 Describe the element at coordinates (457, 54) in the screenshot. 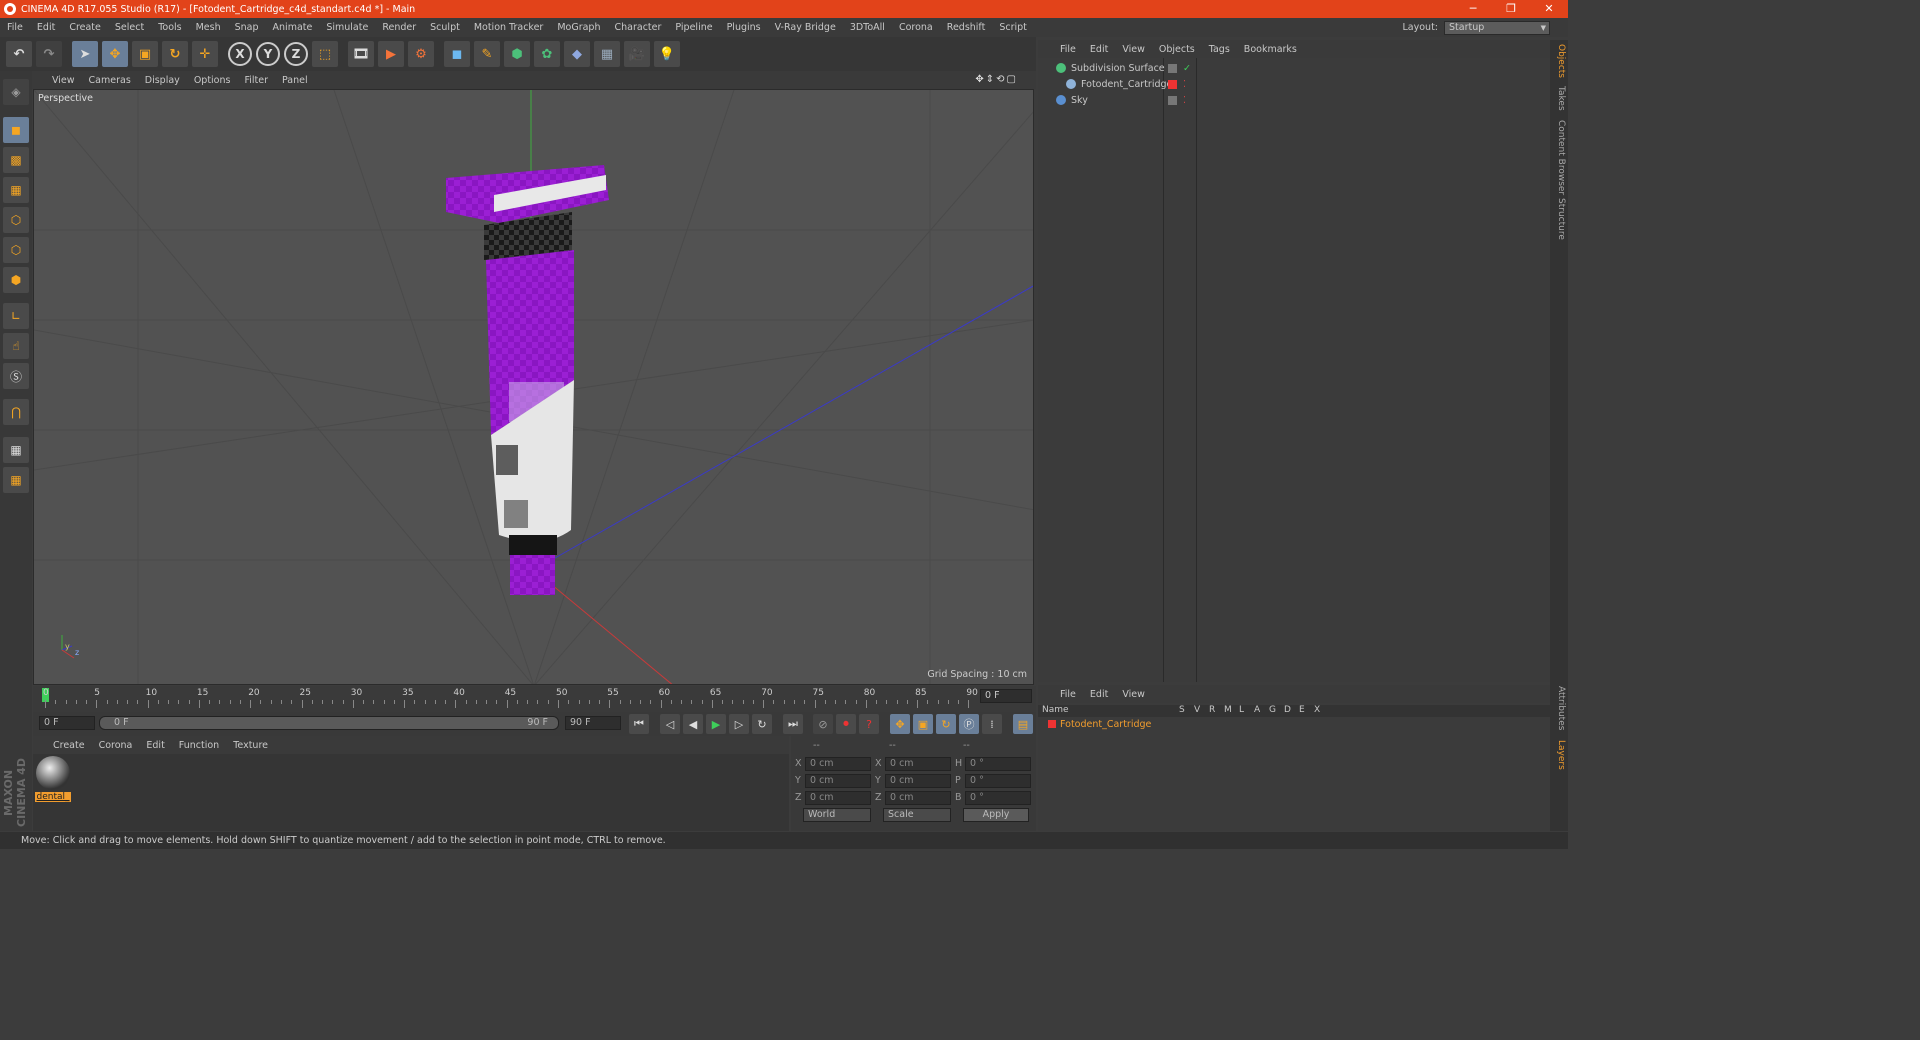

I see `cube-icon: ◼` at that location.